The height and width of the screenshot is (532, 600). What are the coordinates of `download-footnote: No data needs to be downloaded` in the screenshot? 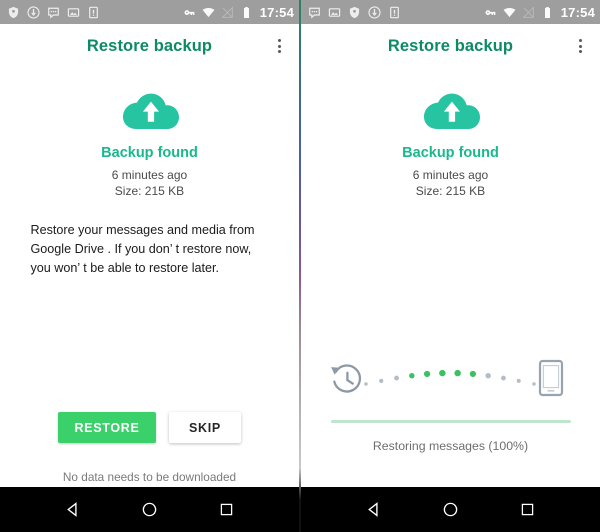 It's located at (149, 477).